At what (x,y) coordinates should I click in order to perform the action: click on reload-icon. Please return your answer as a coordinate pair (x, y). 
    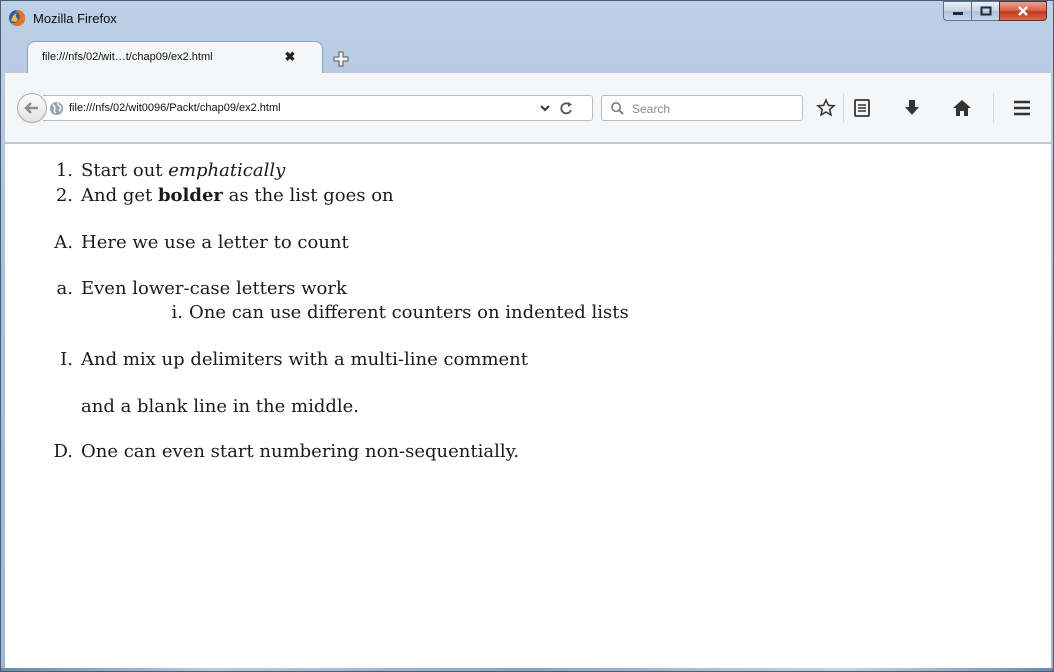
    Looking at the image, I should click on (566, 108).